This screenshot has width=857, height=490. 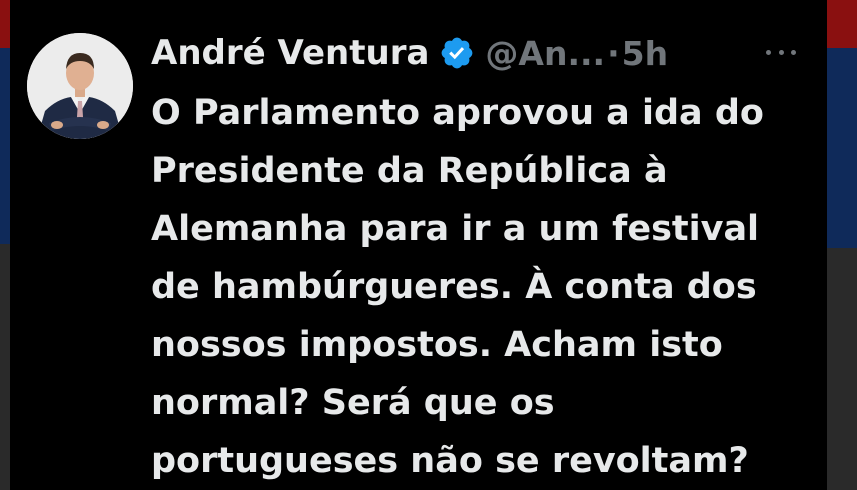 I want to click on background-edge-blue-right, so click(x=842, y=148).